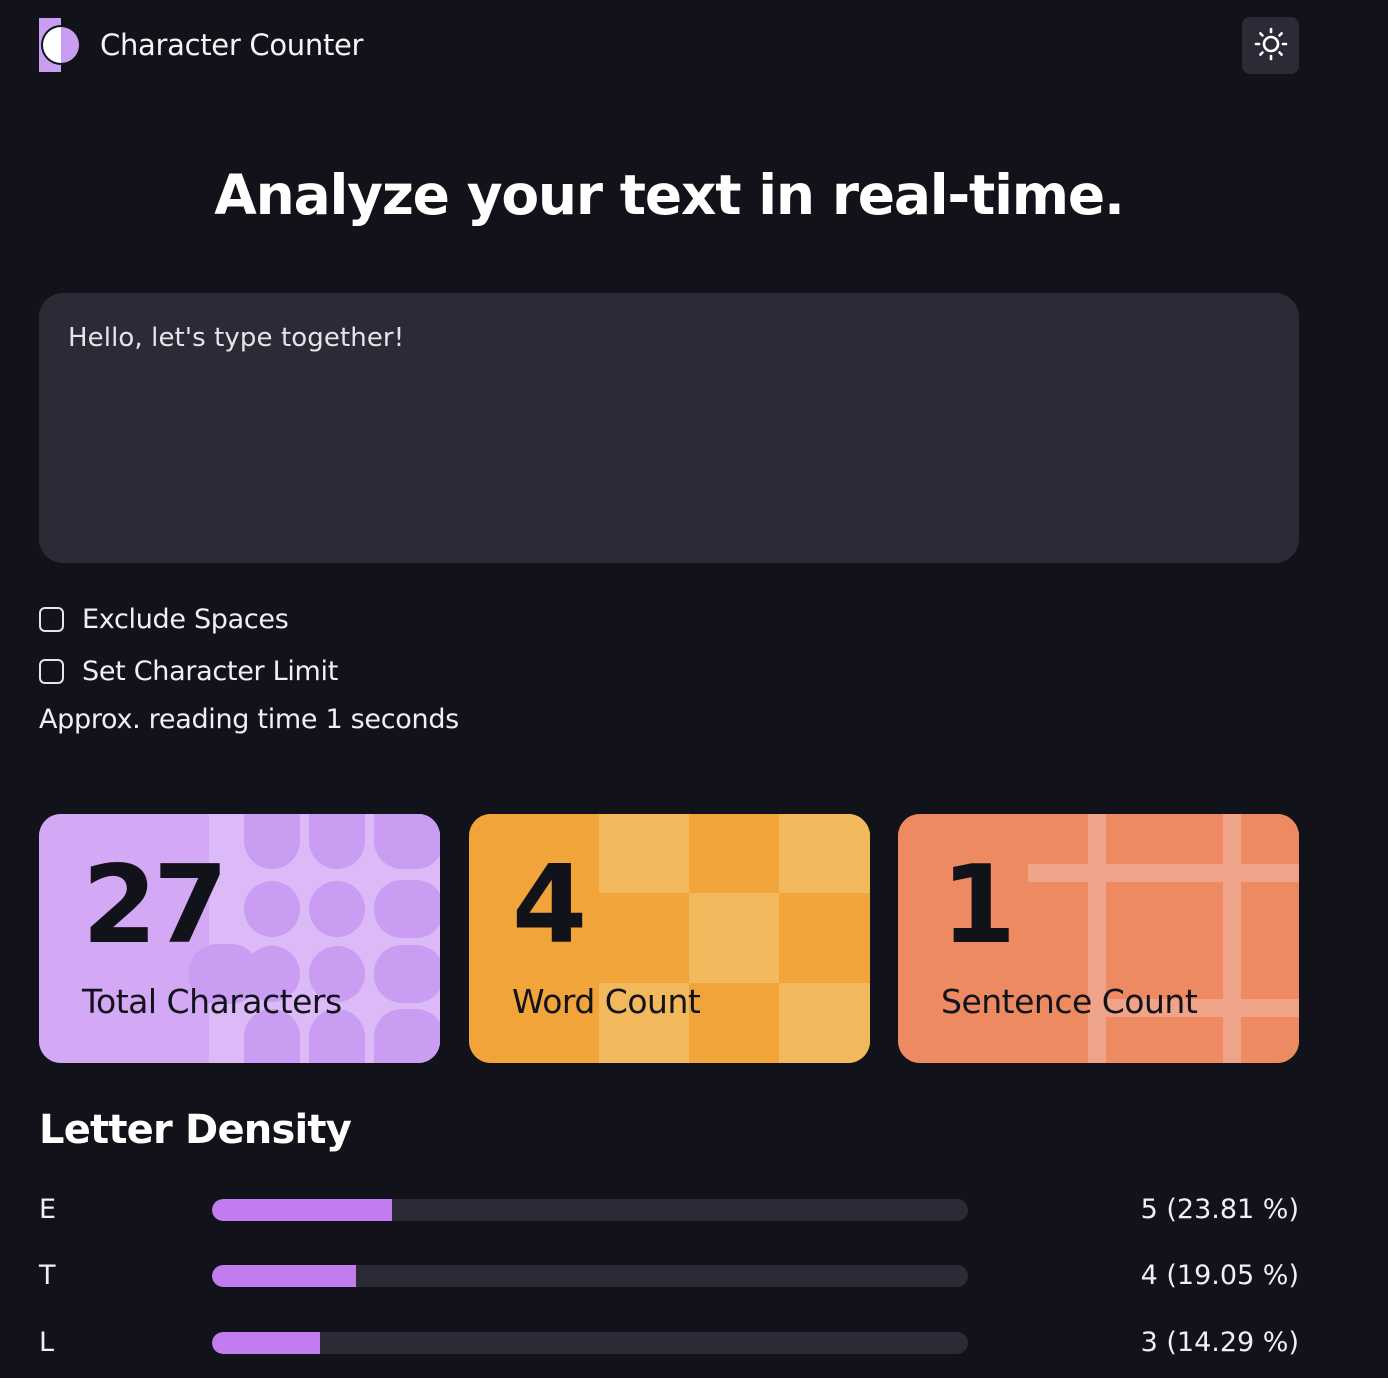 The height and width of the screenshot is (1378, 1388). Describe the element at coordinates (185, 619) in the screenshot. I see `exclude-spaces-label: Exclude Spaces` at that location.